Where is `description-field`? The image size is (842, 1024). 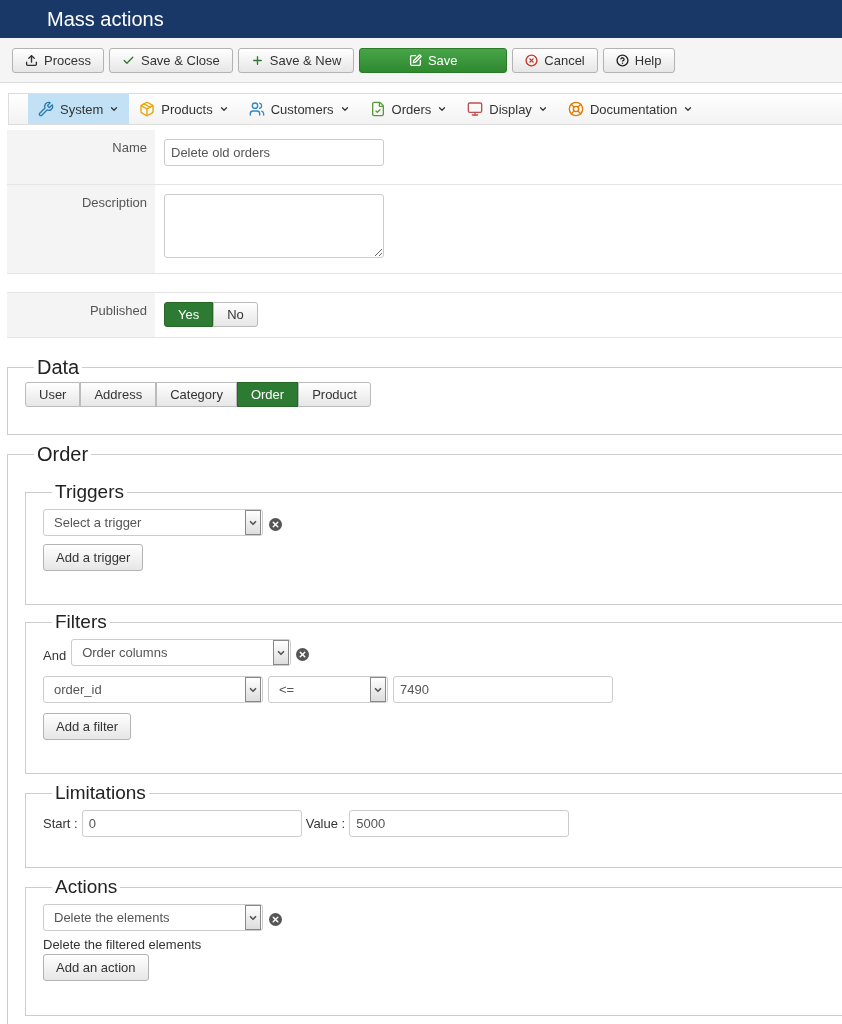 description-field is located at coordinates (274, 226).